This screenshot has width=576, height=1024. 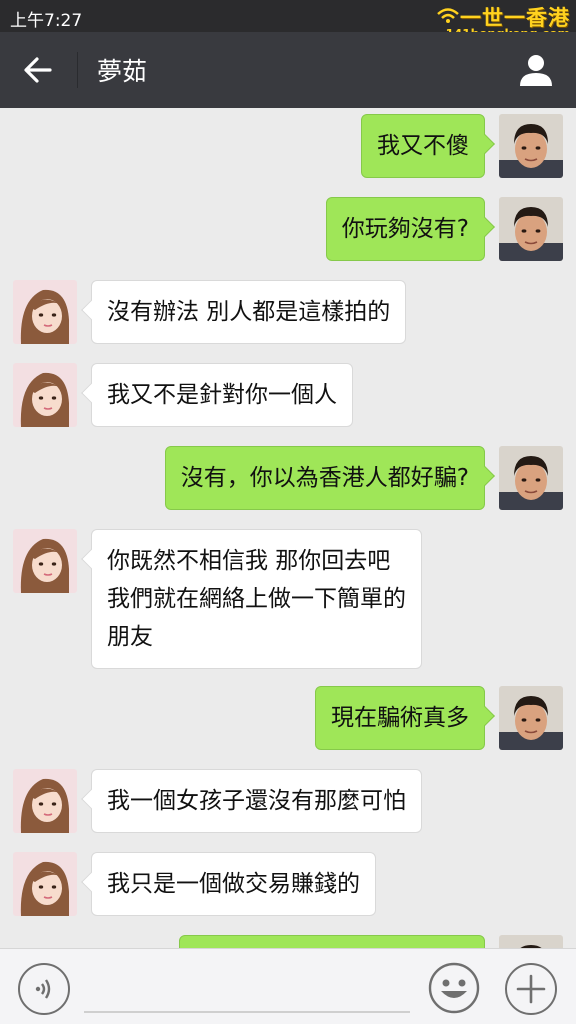 What do you see at coordinates (256, 801) in the screenshot?
I see `message-text: 我一個女孩子還沒有那麼可怕` at bounding box center [256, 801].